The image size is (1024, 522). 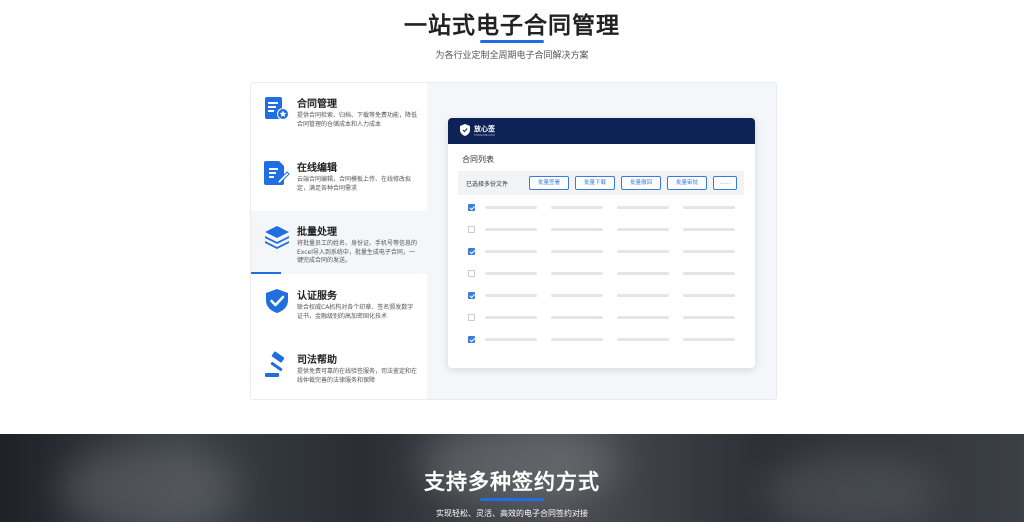 I want to click on logo-shield-icon, so click(x=465, y=130).